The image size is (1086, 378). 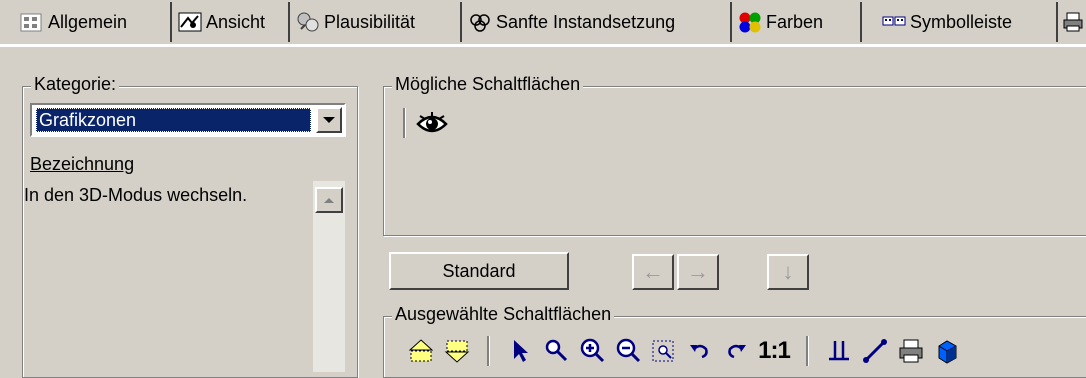 I want to click on scroll-up-button, so click(x=329, y=200).